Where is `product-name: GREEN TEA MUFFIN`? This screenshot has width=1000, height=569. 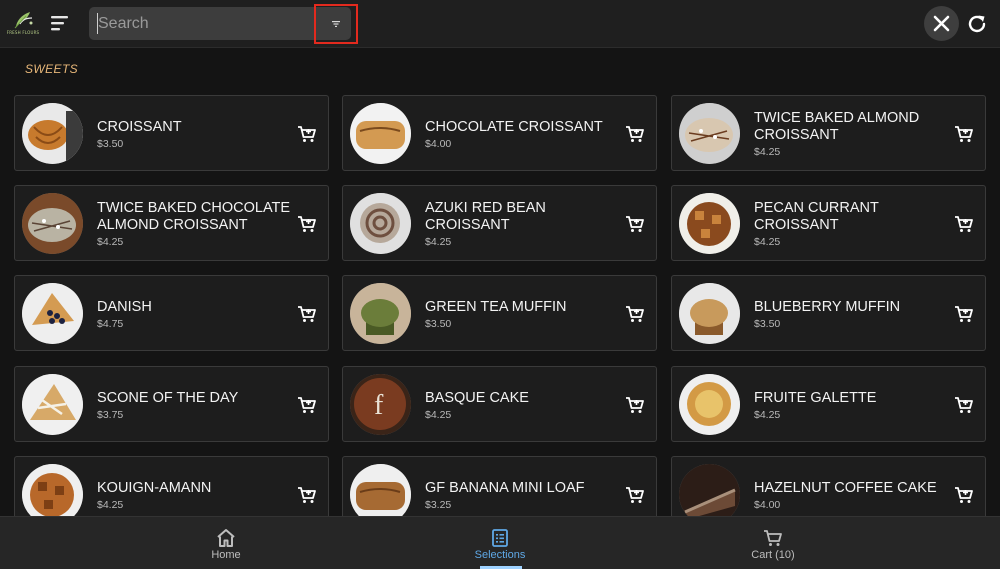 product-name: GREEN TEA MUFFIN is located at coordinates (496, 306).